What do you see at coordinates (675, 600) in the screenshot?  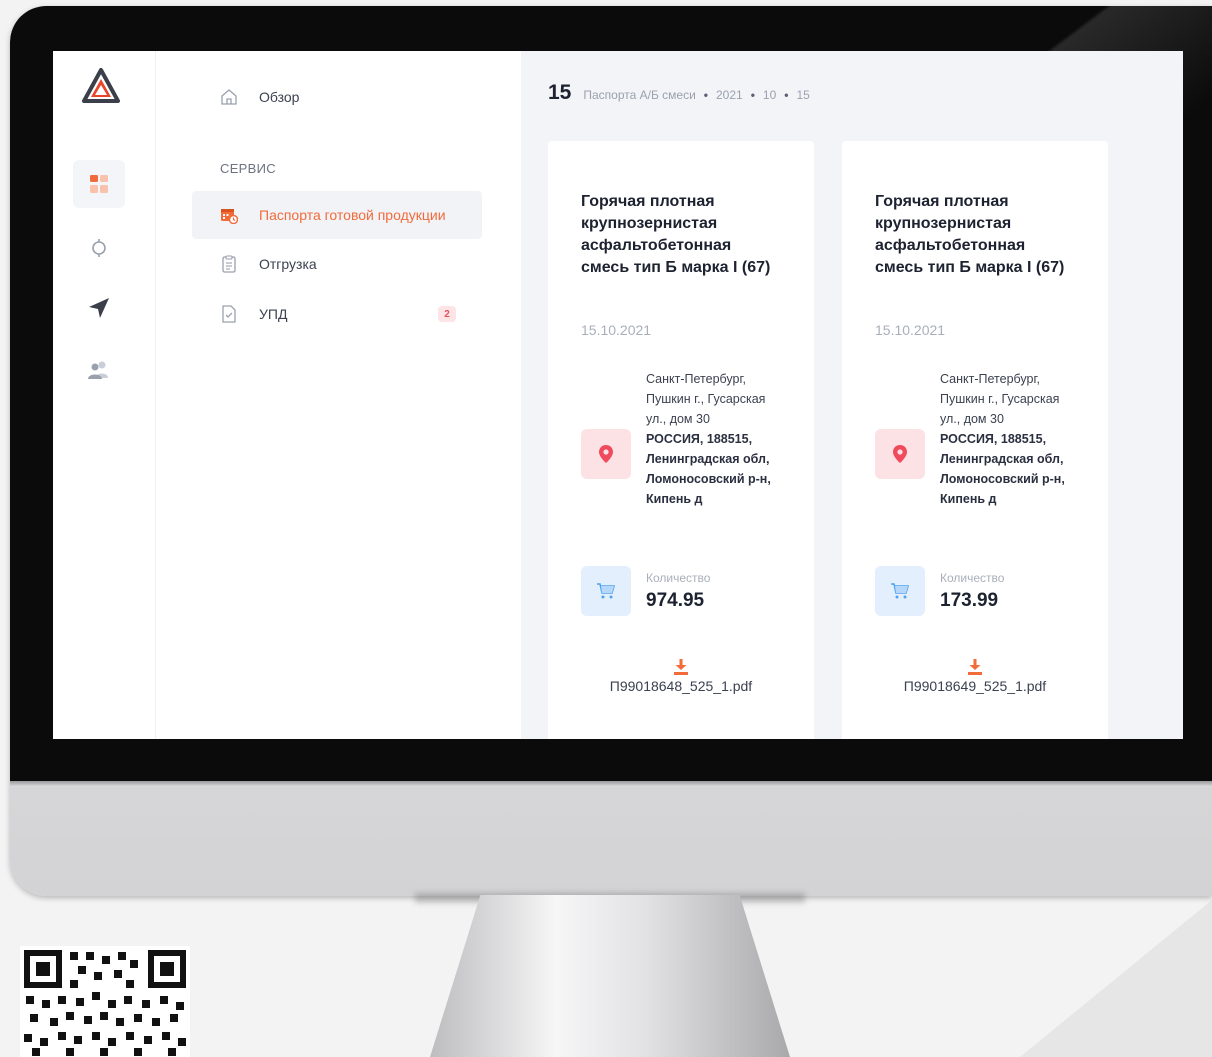 I see `quantity-value: 974.95` at bounding box center [675, 600].